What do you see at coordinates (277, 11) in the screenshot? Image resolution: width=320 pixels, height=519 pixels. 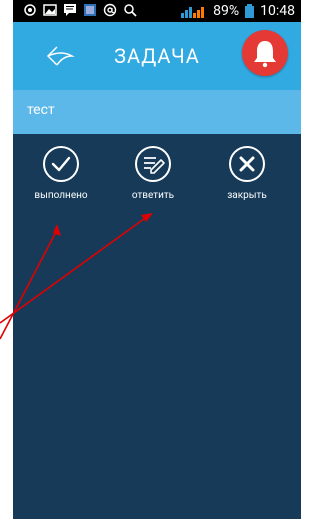 I see `clock: 10:48` at bounding box center [277, 11].